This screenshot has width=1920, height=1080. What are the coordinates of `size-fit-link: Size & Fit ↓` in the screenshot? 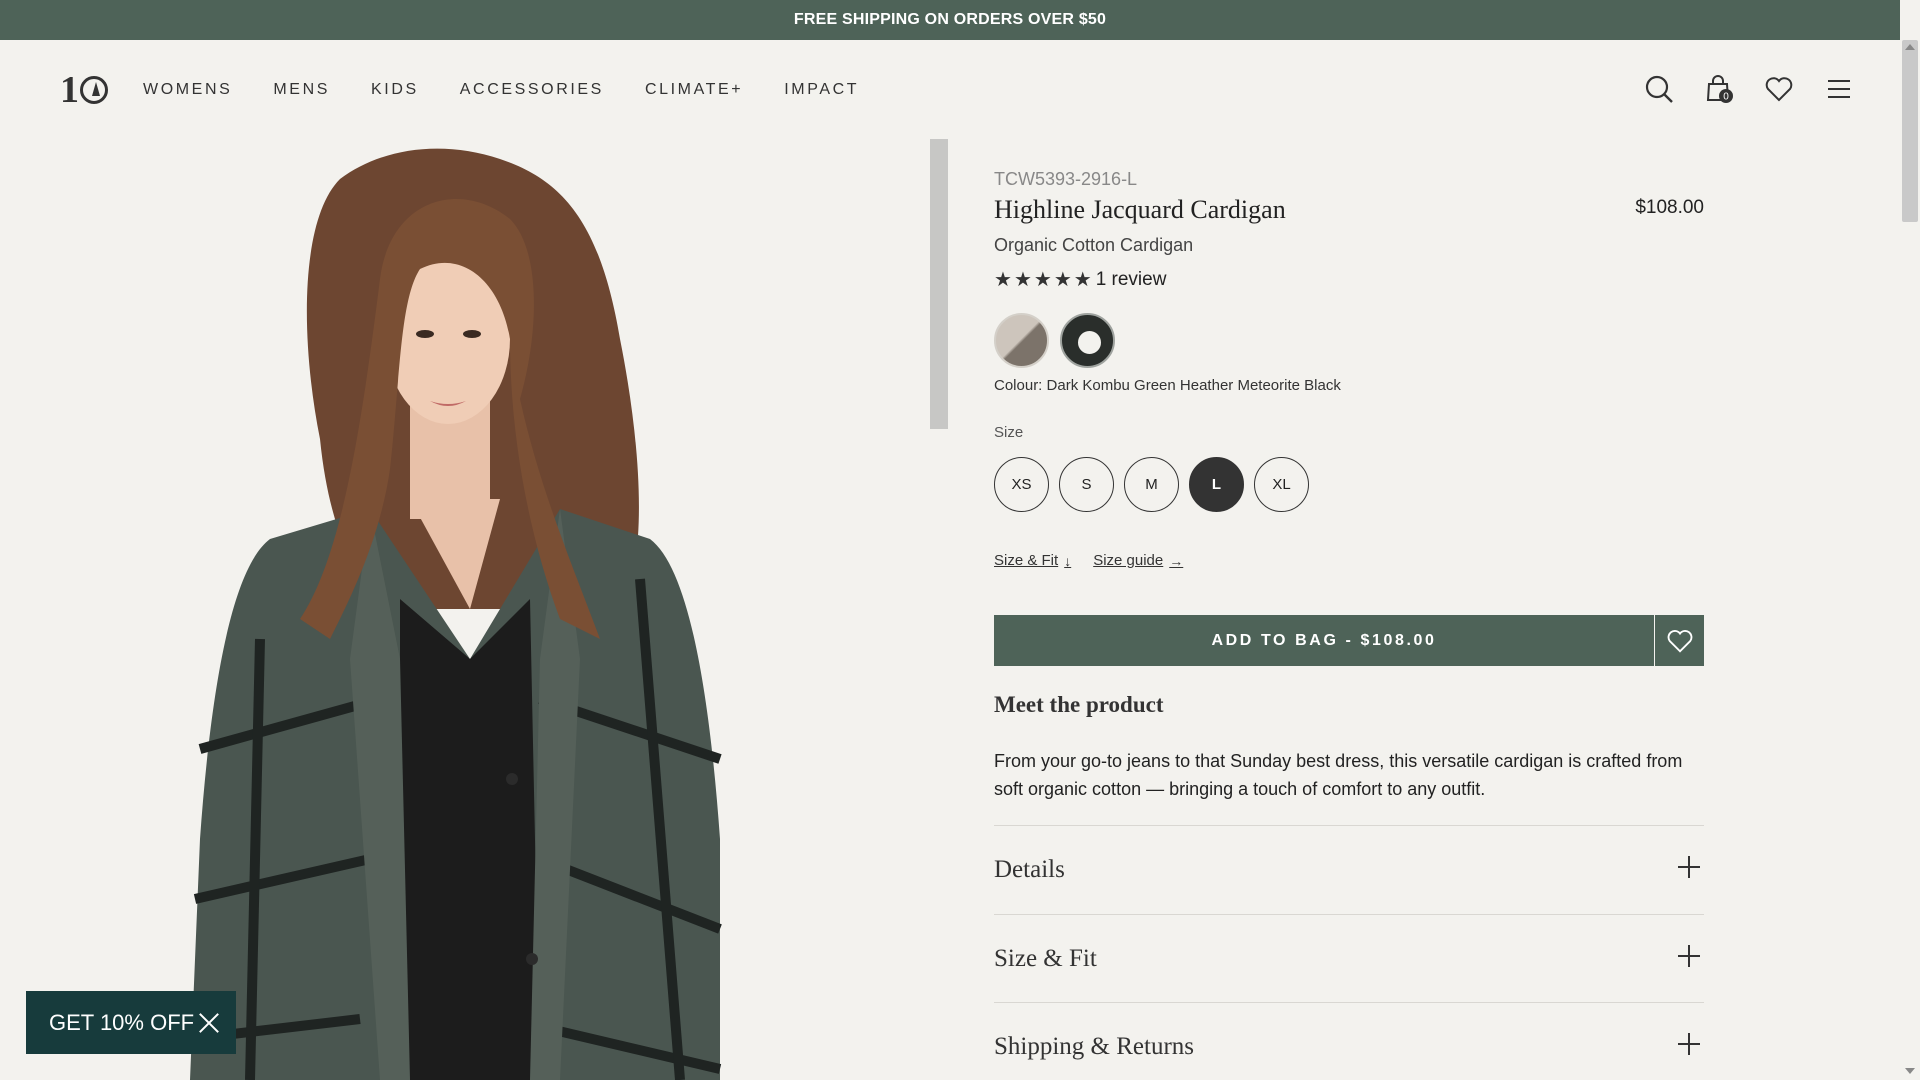 It's located at (1032, 560).